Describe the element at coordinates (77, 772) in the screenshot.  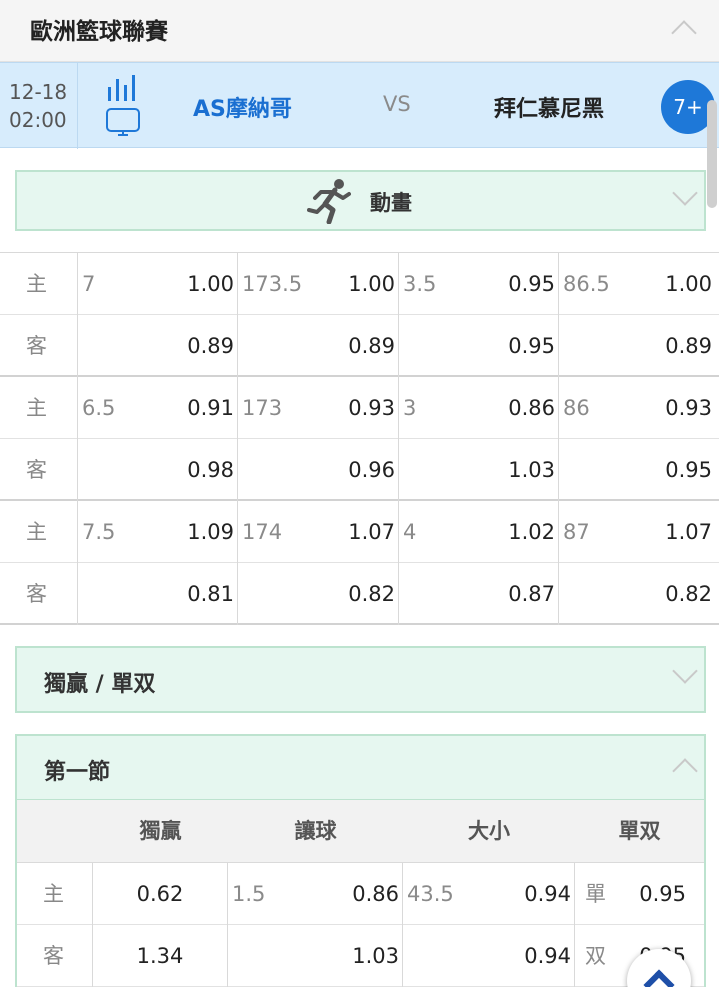
I see `panel-title: 第一節` at that location.